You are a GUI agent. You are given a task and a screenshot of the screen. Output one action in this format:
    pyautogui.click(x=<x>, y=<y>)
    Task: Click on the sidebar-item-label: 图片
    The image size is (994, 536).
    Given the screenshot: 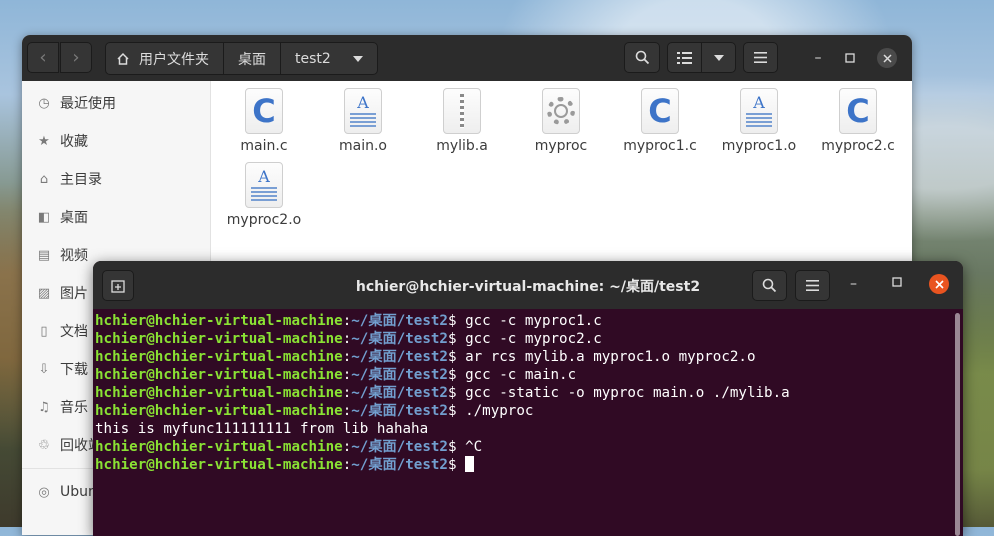 What is the action you would take?
    pyautogui.click(x=74, y=294)
    